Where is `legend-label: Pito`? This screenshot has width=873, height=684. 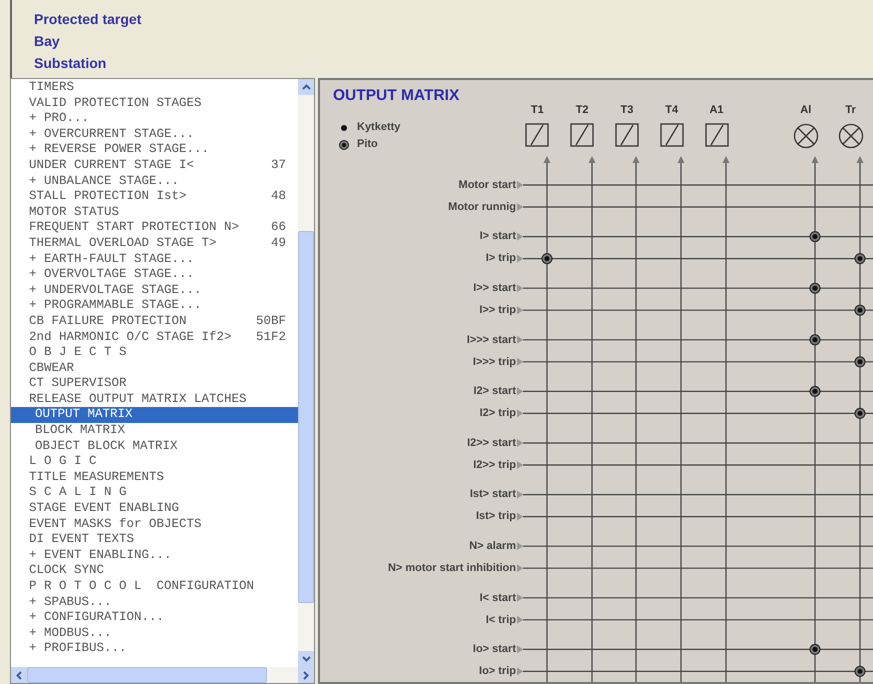
legend-label: Pito is located at coordinates (367, 144).